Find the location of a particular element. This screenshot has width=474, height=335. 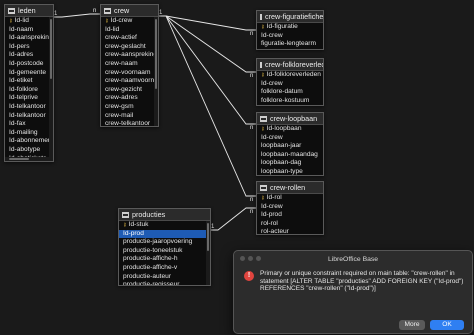

field-row: Id-etiket is located at coordinates (29, 81).